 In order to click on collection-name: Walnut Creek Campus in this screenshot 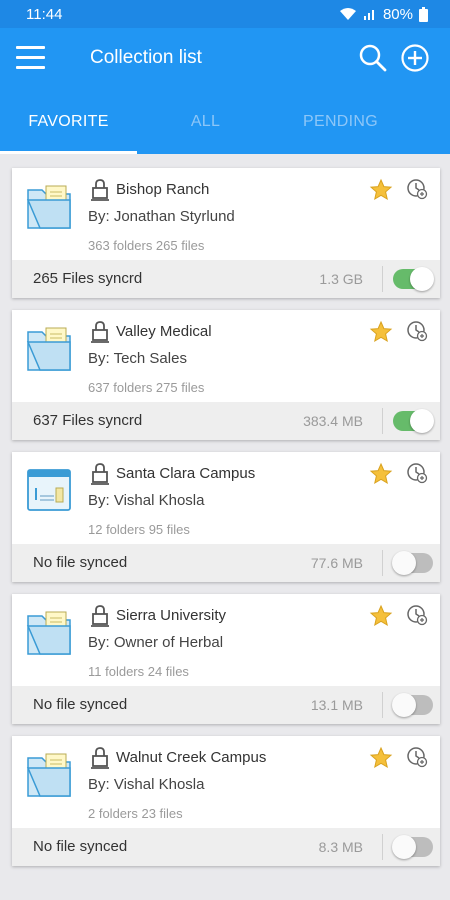, I will do `click(191, 757)`.